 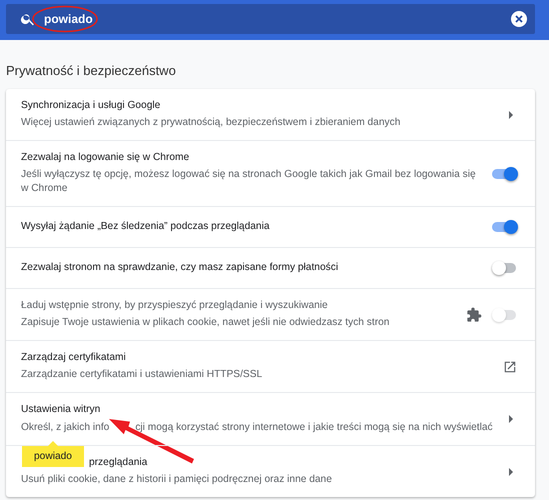 I want to click on setting-title: Zezwalaj stronom na sprawdzanie, czy masz zapisane formy płatności, so click(x=180, y=268).